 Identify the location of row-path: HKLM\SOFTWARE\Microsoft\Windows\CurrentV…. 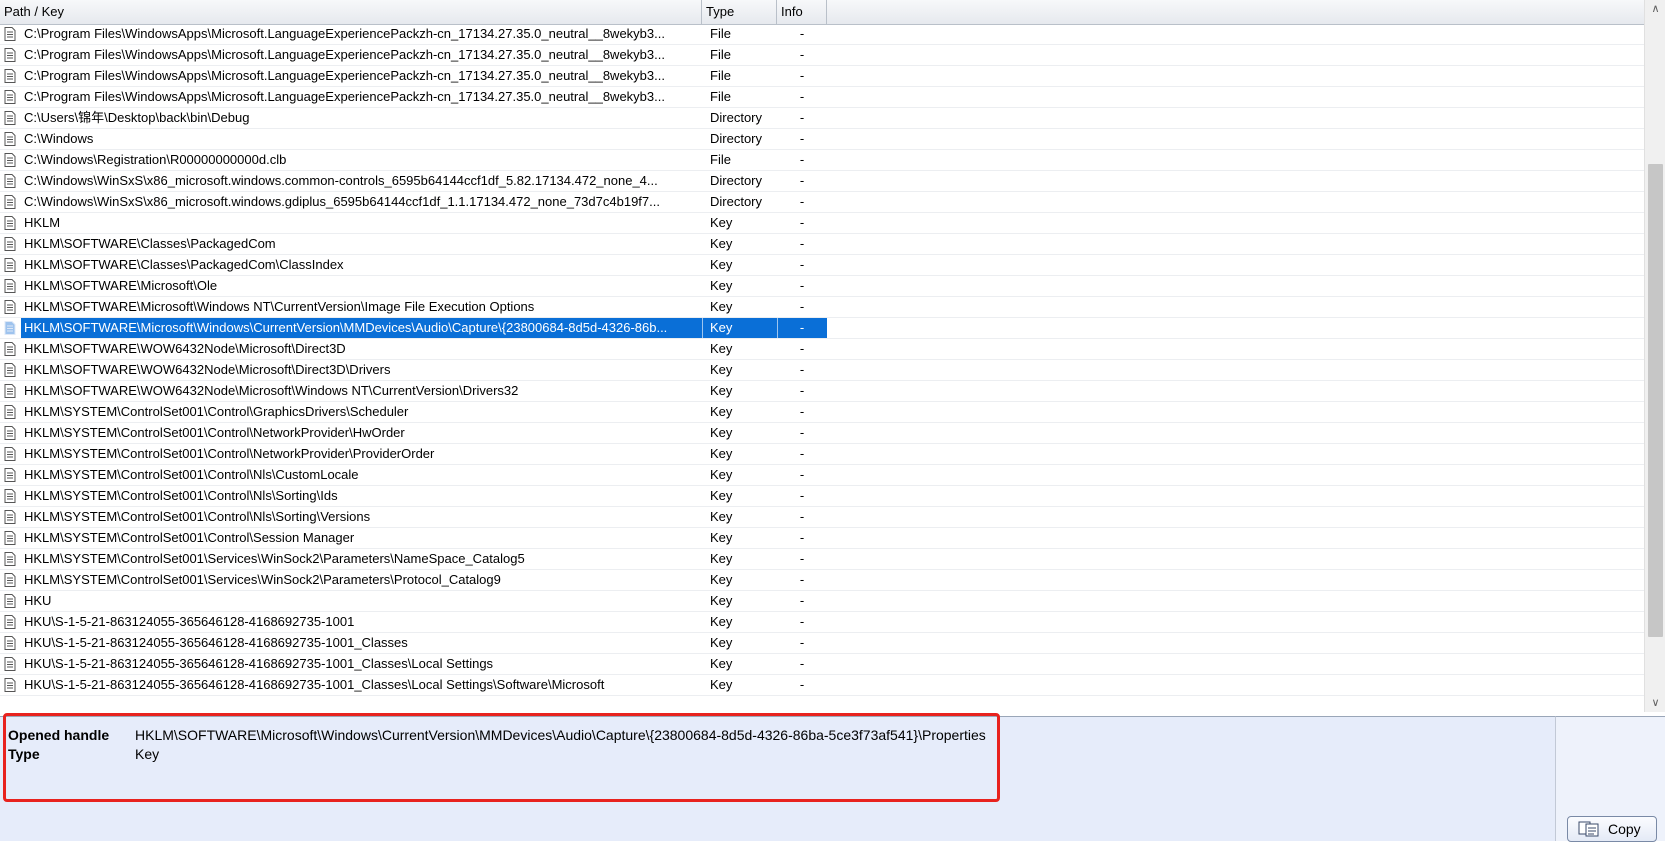
(346, 327).